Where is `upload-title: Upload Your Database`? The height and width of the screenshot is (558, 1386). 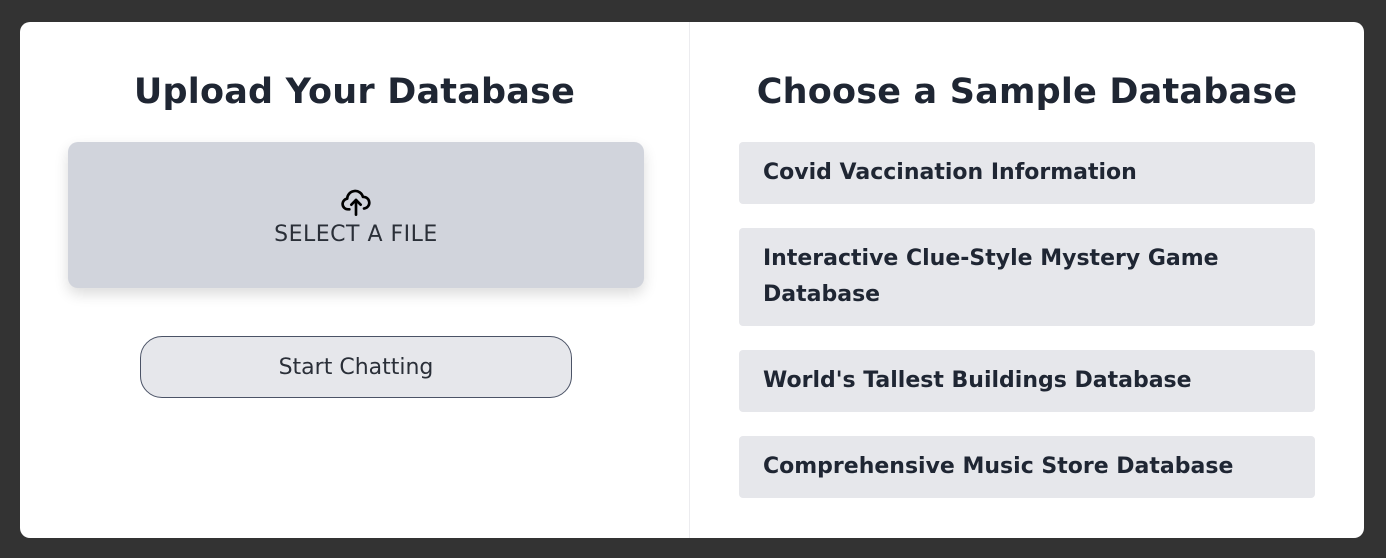
upload-title: Upload Your Database is located at coordinates (354, 92).